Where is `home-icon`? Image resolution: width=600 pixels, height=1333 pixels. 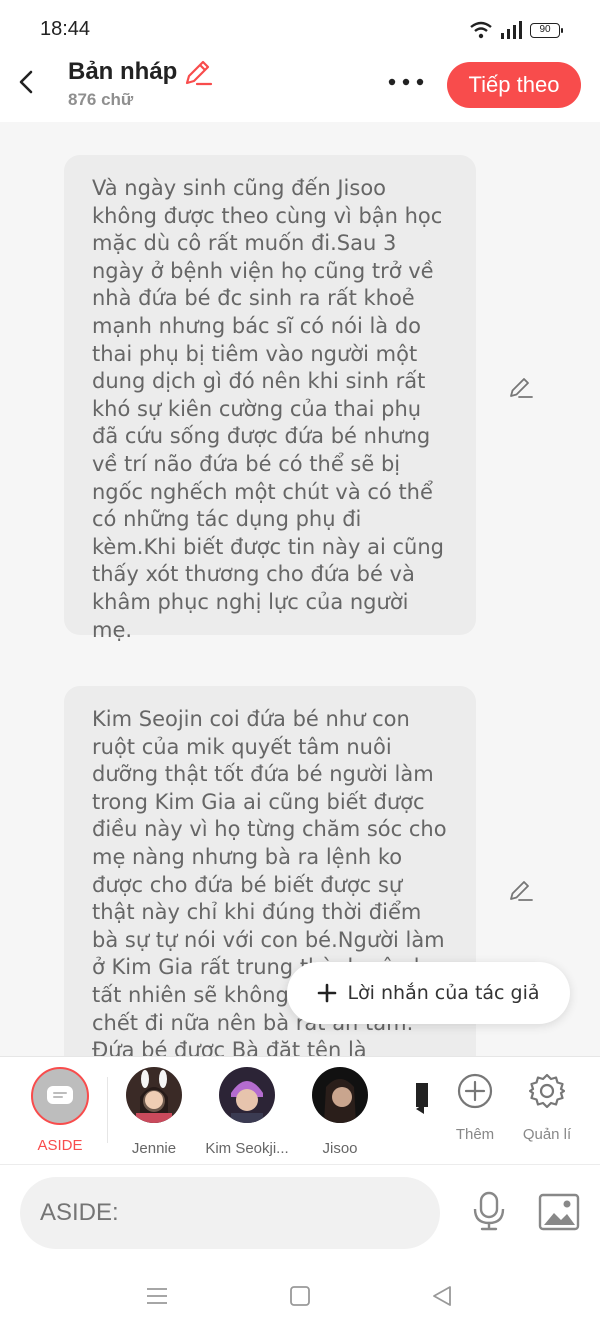
home-icon is located at coordinates (300, 1296).